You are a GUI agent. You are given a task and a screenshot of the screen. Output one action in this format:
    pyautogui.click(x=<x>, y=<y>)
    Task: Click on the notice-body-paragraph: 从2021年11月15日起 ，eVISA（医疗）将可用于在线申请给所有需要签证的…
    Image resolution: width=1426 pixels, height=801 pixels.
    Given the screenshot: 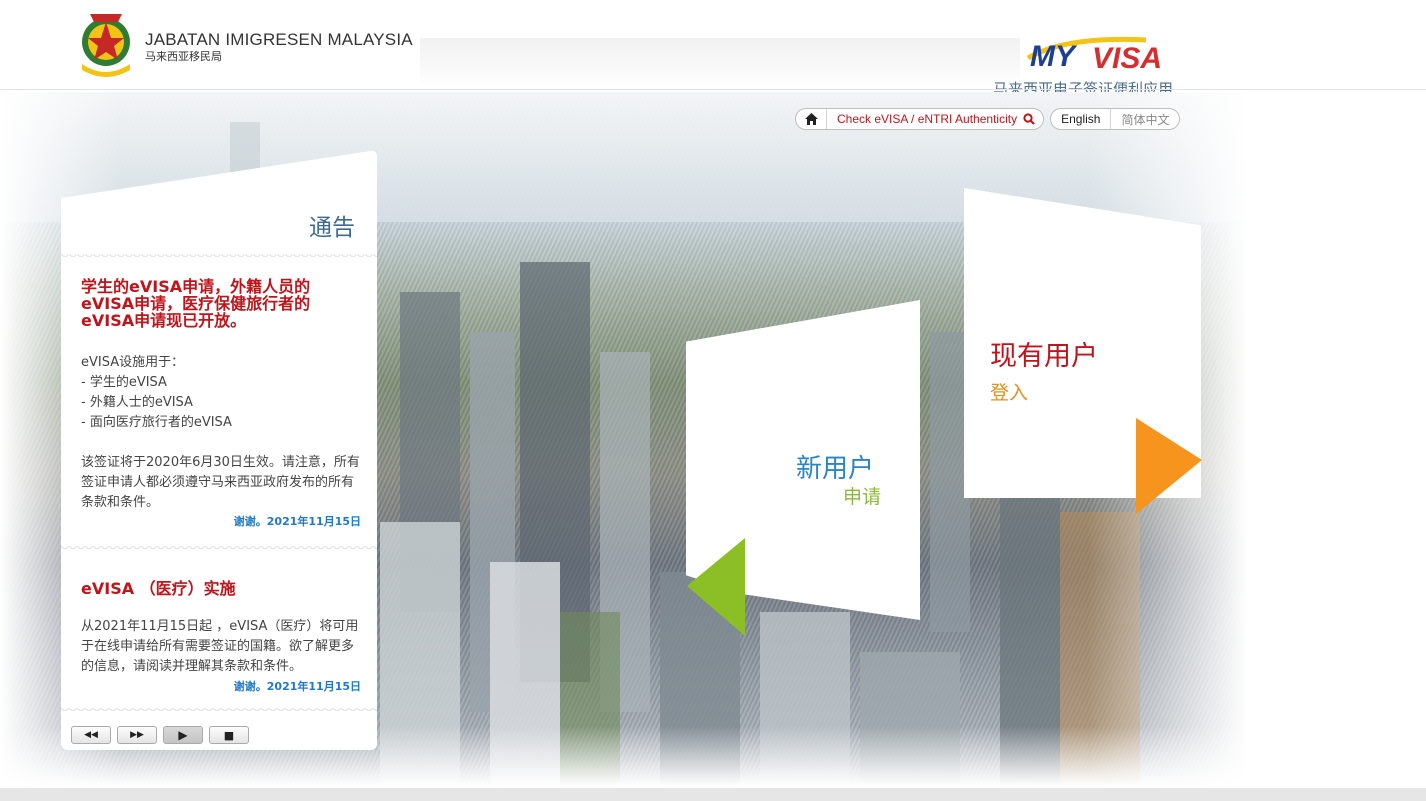 What is the action you would take?
    pyautogui.click(x=220, y=646)
    